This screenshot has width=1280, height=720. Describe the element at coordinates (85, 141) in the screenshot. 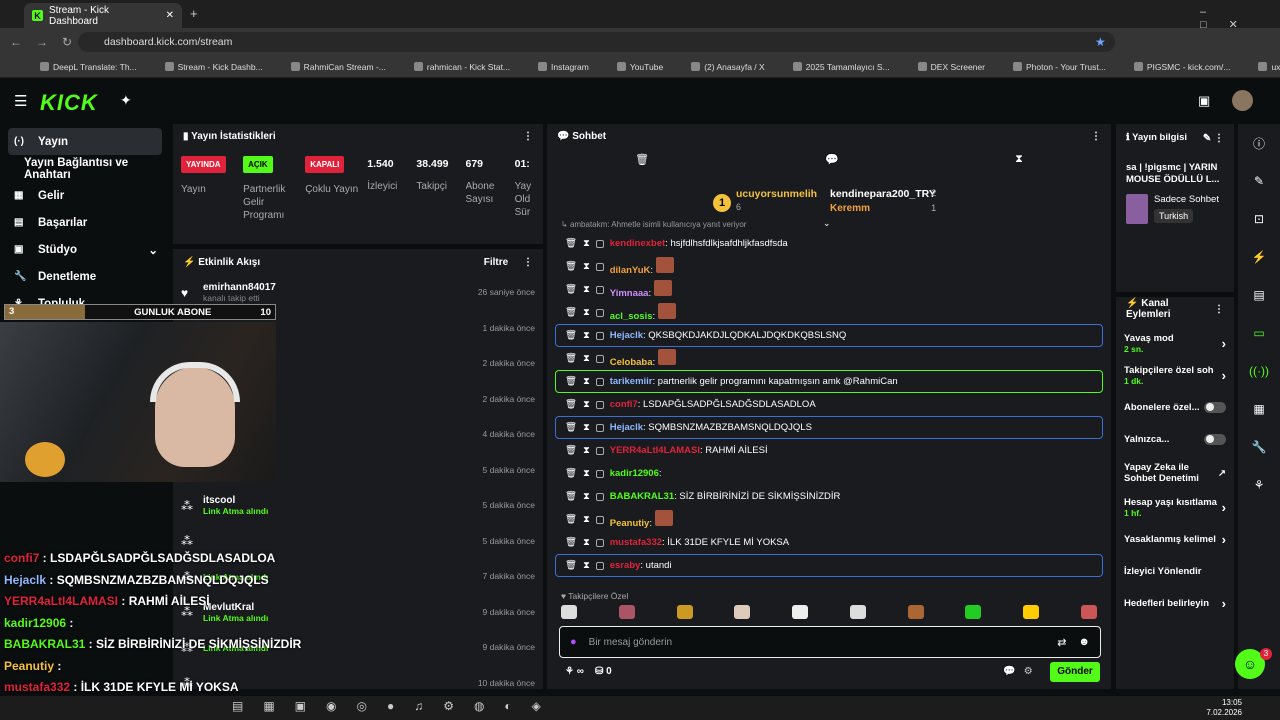

I see `sidebar-item-0: (·) Yayın` at that location.